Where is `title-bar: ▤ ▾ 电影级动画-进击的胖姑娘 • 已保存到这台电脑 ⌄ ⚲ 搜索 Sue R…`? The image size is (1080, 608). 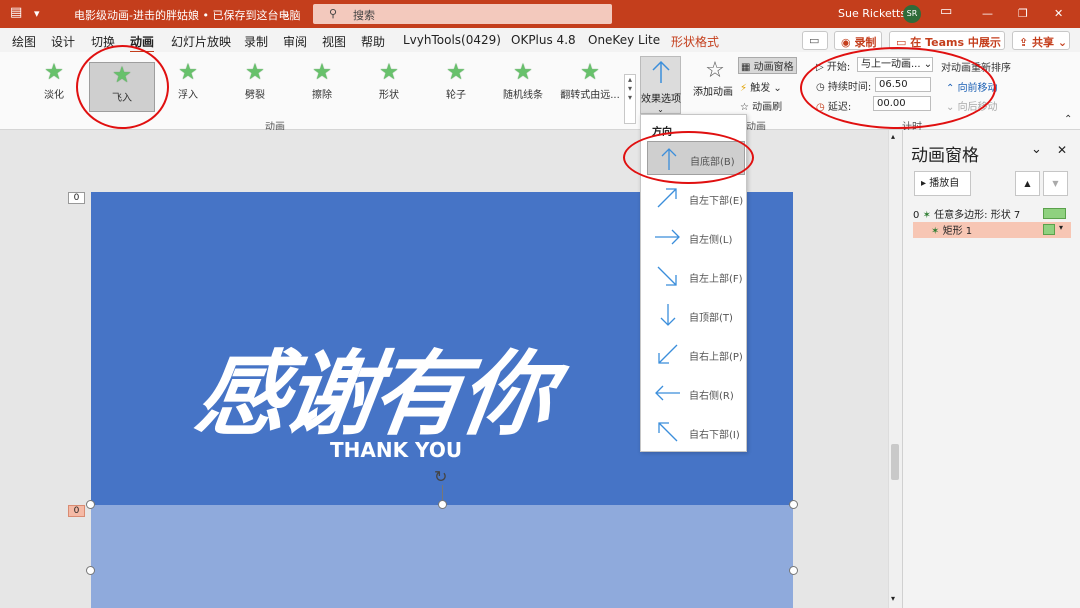
title-bar: ▤ ▾ 电影级动画-进击的胖姑娘 • 已保存到这台电脑 ⌄ ⚲ 搜索 Sue R… is located at coordinates (540, 14).